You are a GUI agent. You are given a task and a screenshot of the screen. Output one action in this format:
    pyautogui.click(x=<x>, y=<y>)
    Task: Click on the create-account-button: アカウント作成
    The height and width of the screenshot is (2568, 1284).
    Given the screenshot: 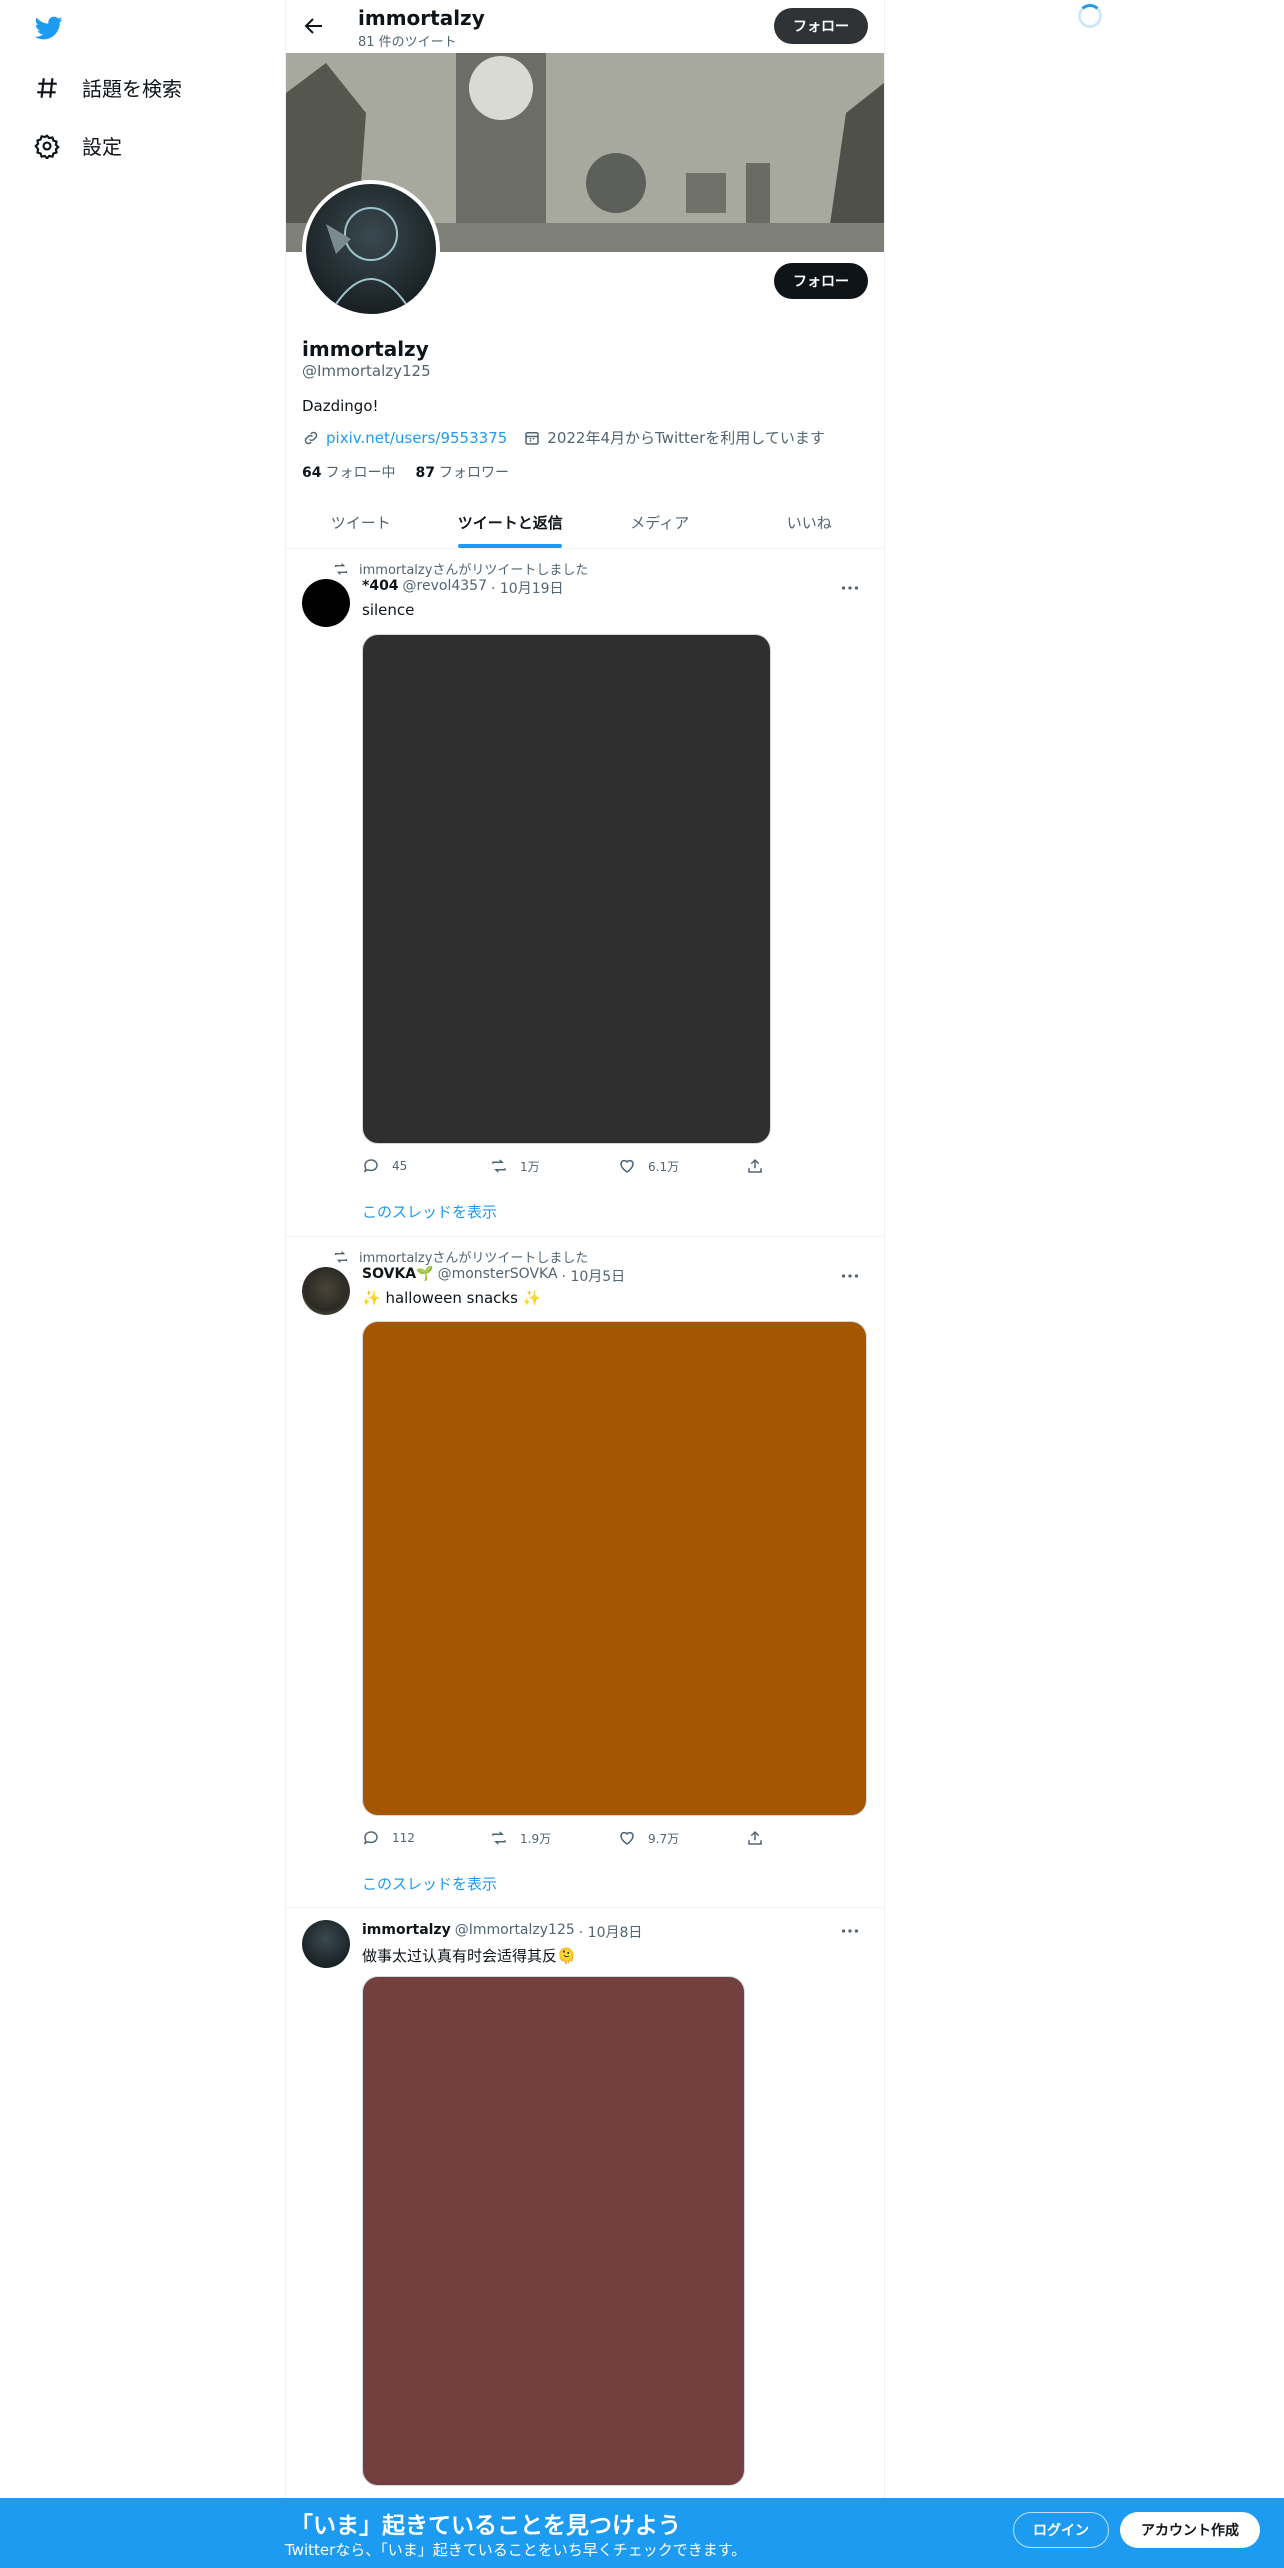 What is the action you would take?
    pyautogui.click(x=1190, y=2530)
    